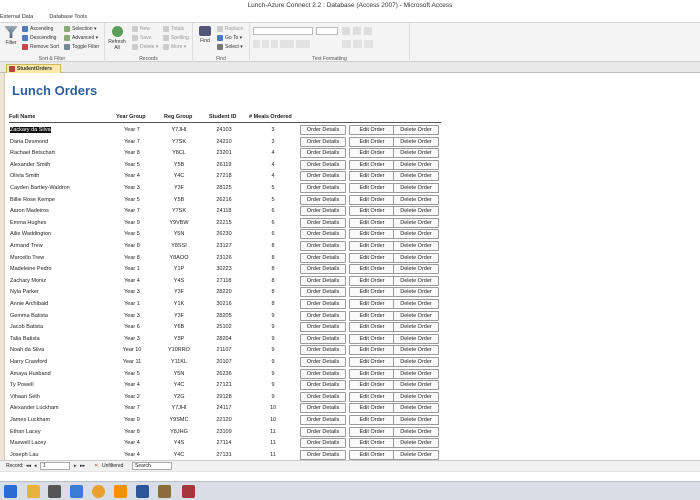 The width and height of the screenshot is (700, 500). Describe the element at coordinates (145, 47) in the screenshot. I see `delete-record-button: Delete ▾` at that location.